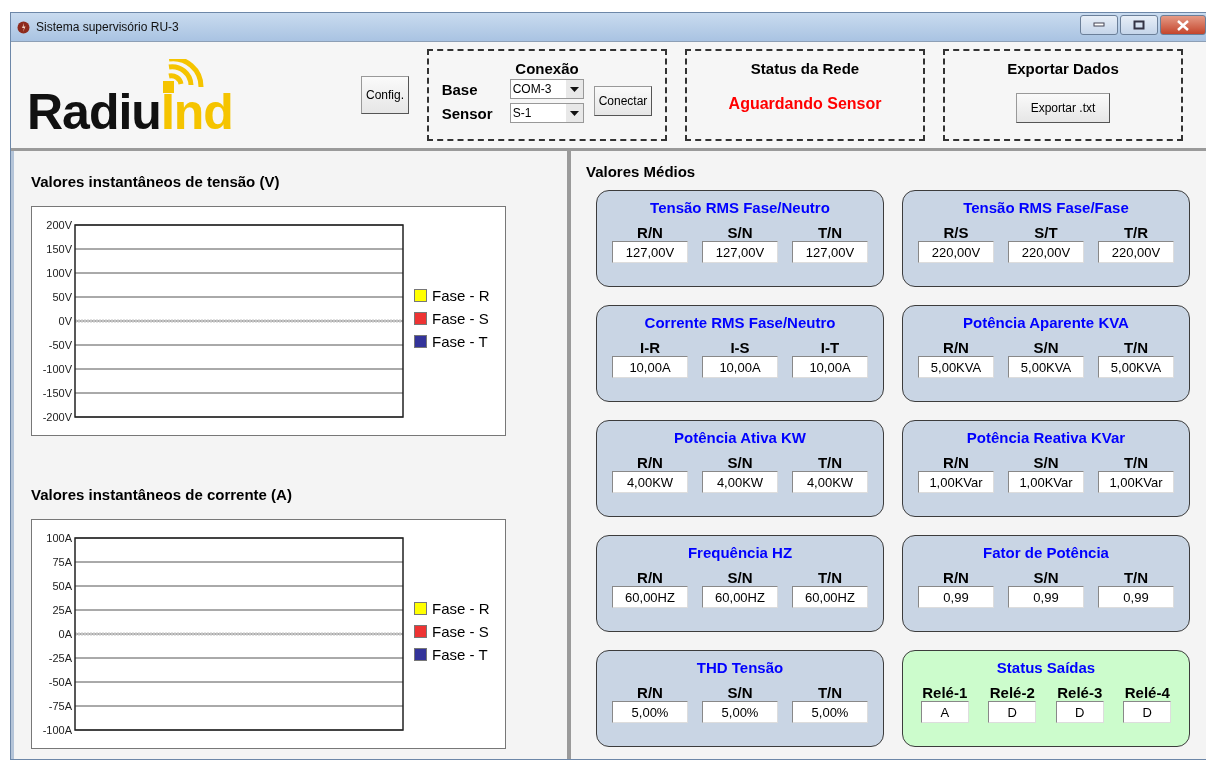  Describe the element at coordinates (460, 631) in the screenshot. I see `legend-label: Fase - S` at that location.